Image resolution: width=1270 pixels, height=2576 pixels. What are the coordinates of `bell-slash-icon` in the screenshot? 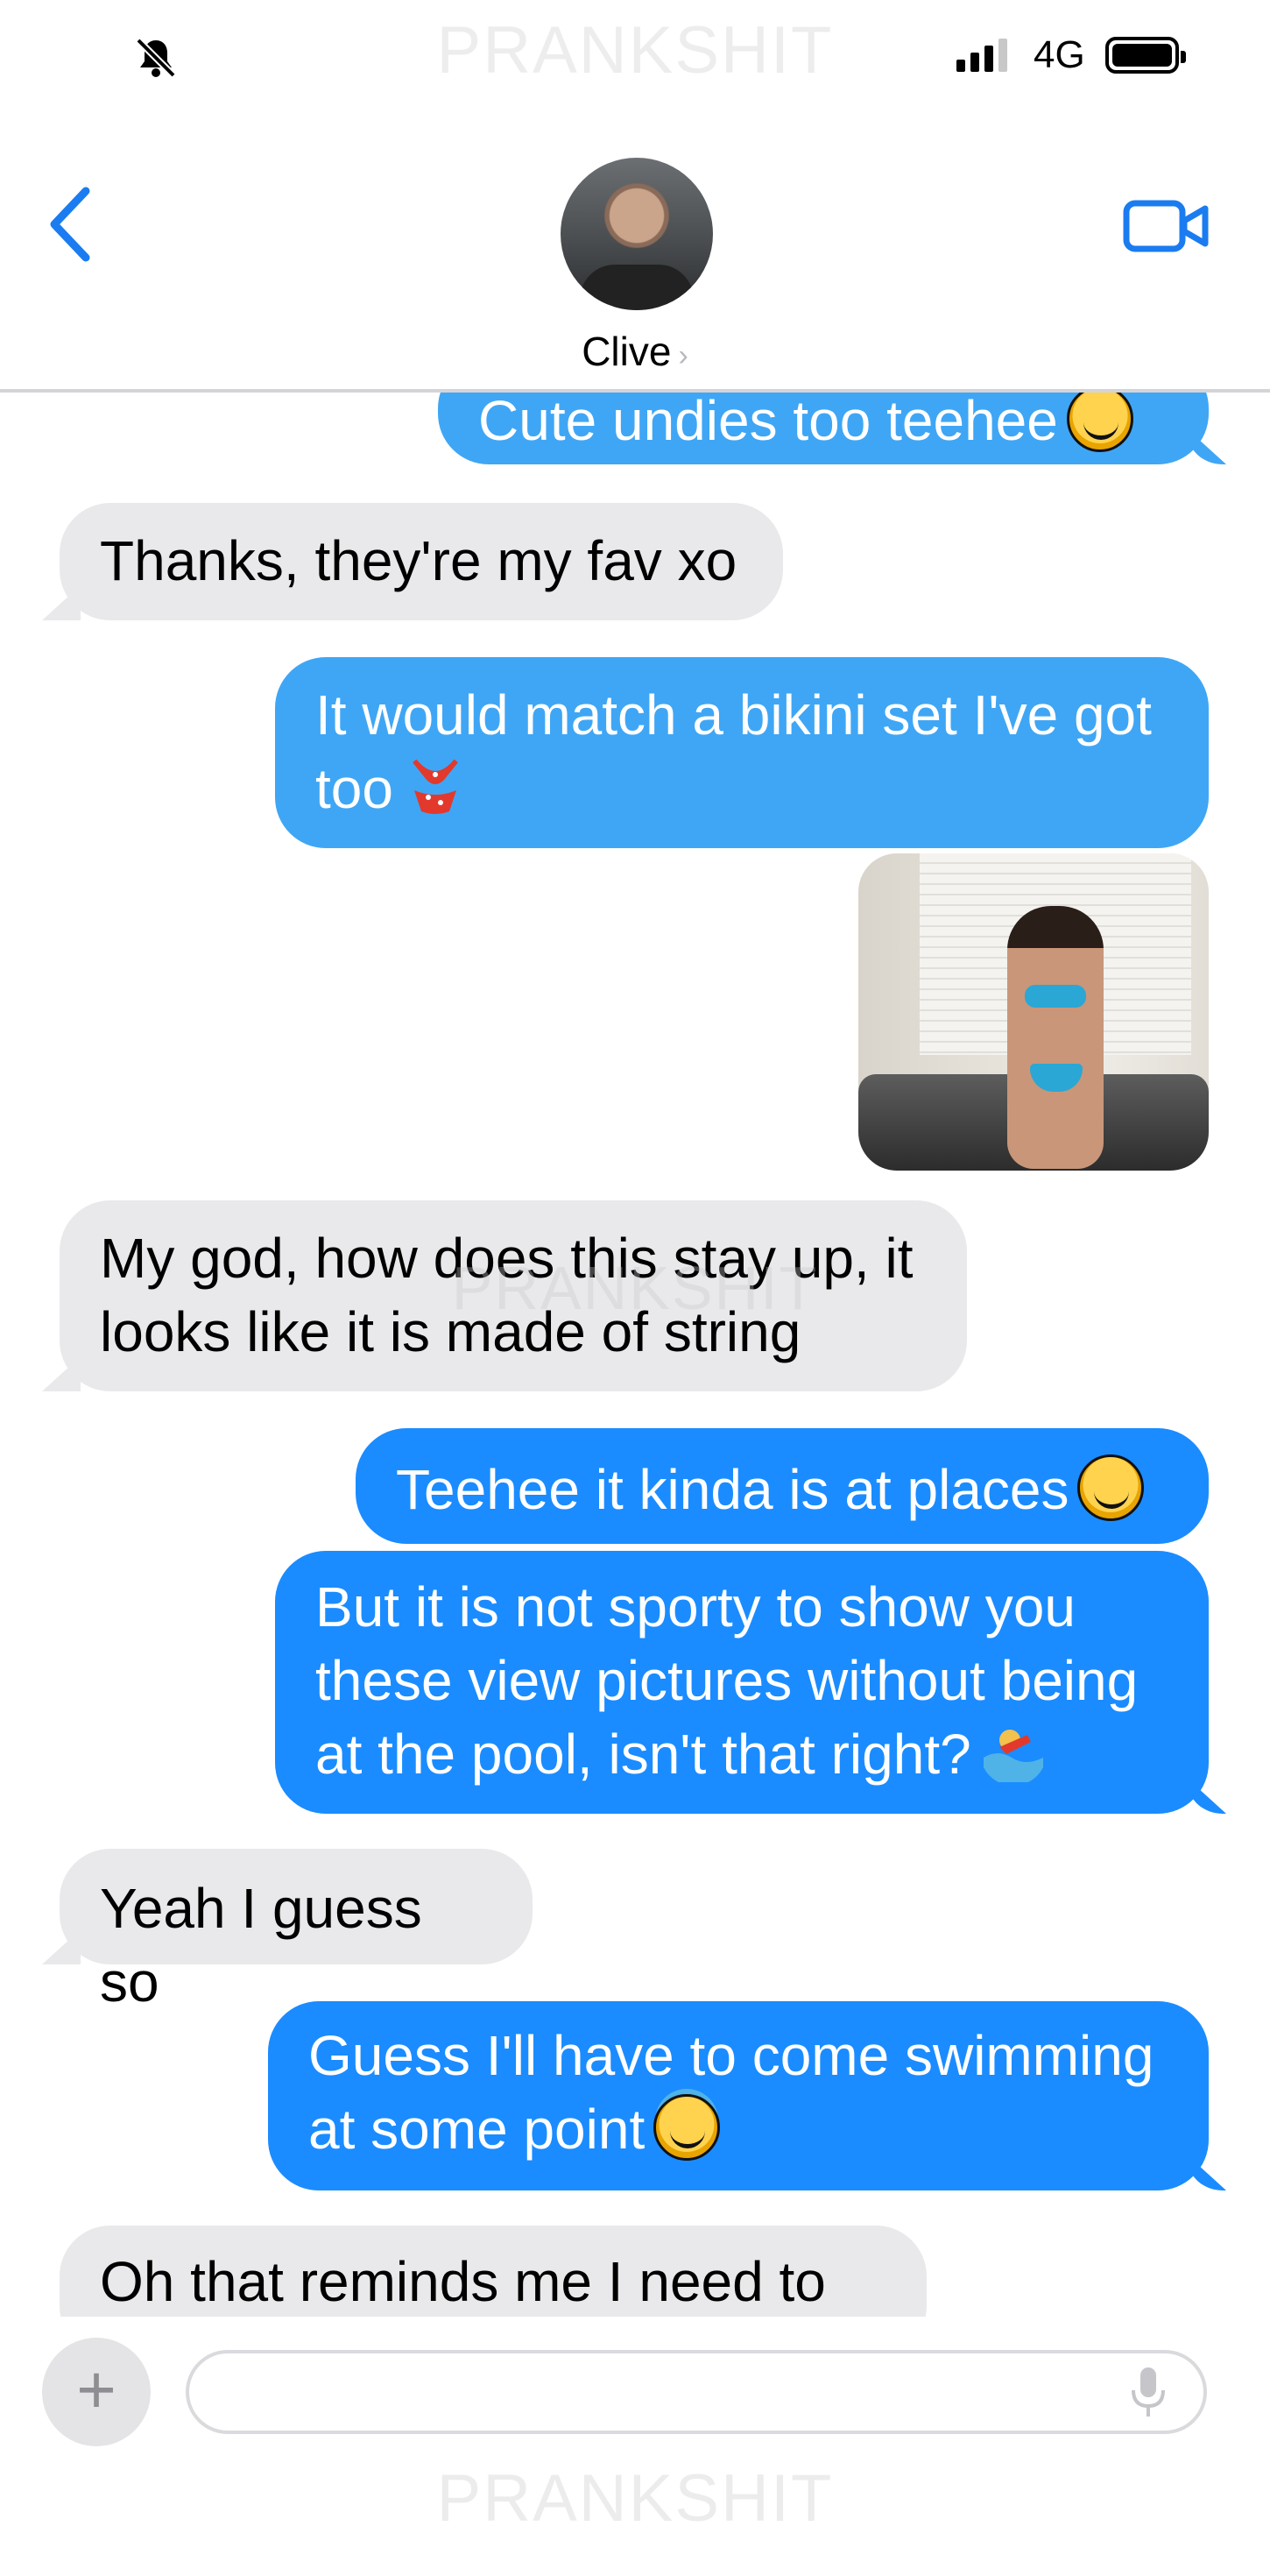 It's located at (156, 58).